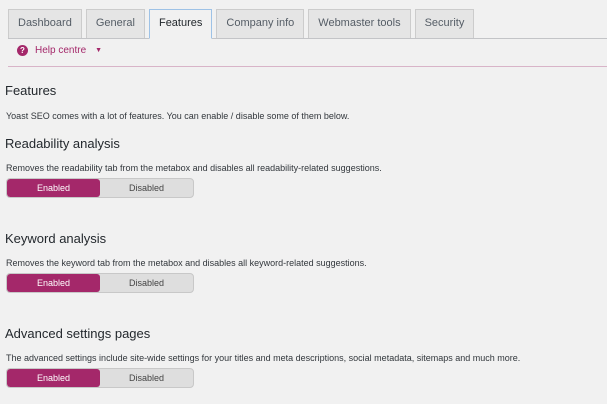 The image size is (607, 404). What do you see at coordinates (359, 23) in the screenshot?
I see `tab-webmaster-tools: Webmaster tools` at bounding box center [359, 23].